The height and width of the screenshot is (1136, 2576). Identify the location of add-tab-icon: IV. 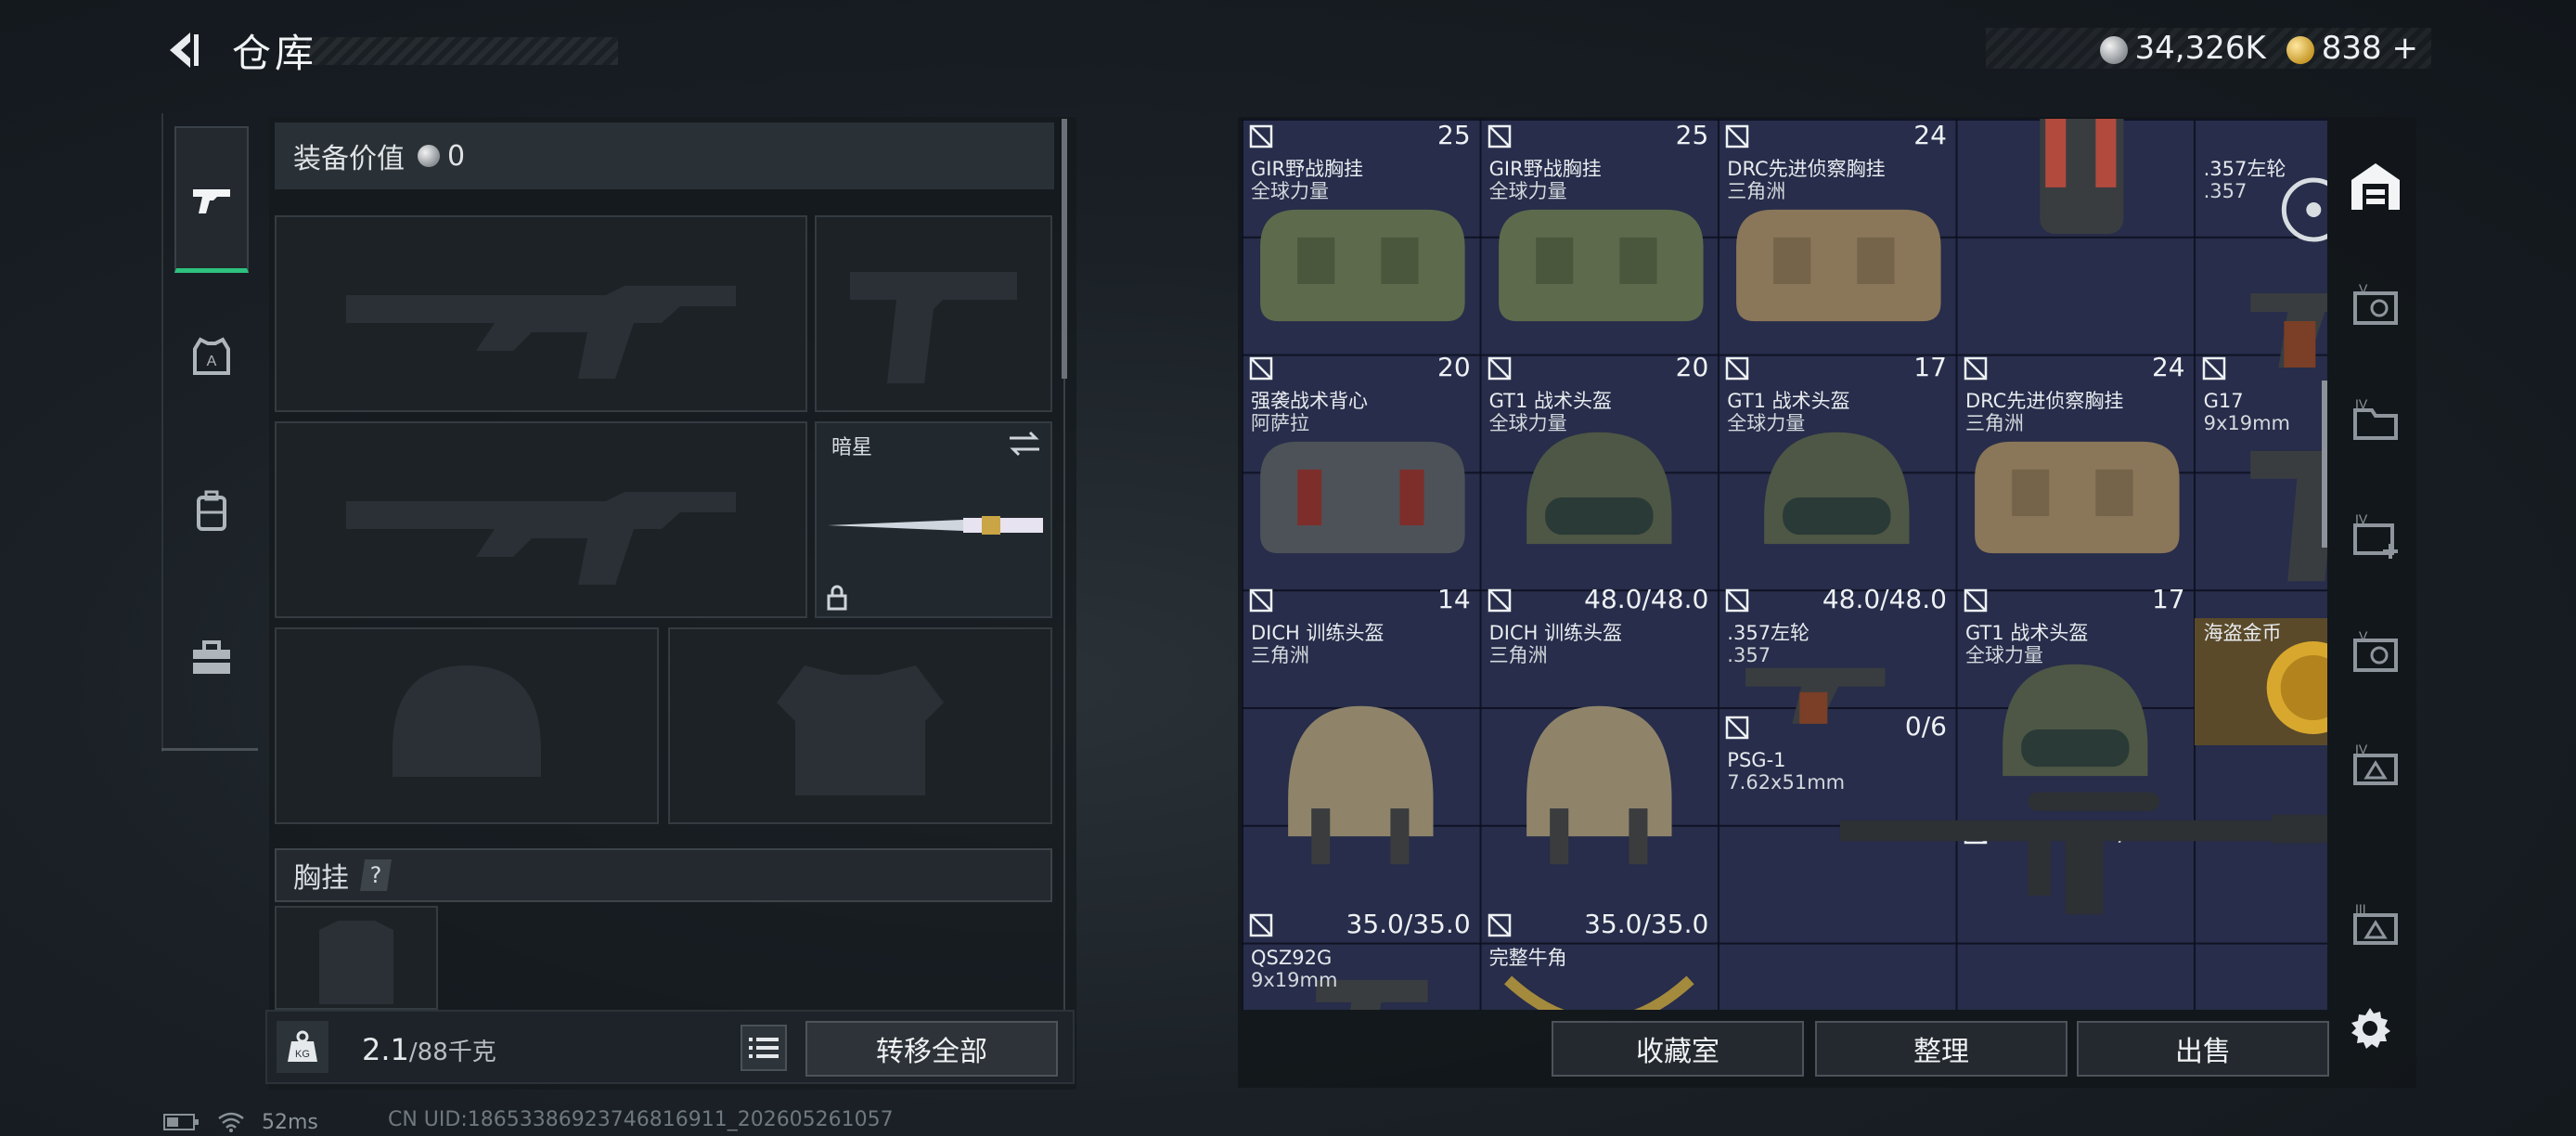
(2375, 535).